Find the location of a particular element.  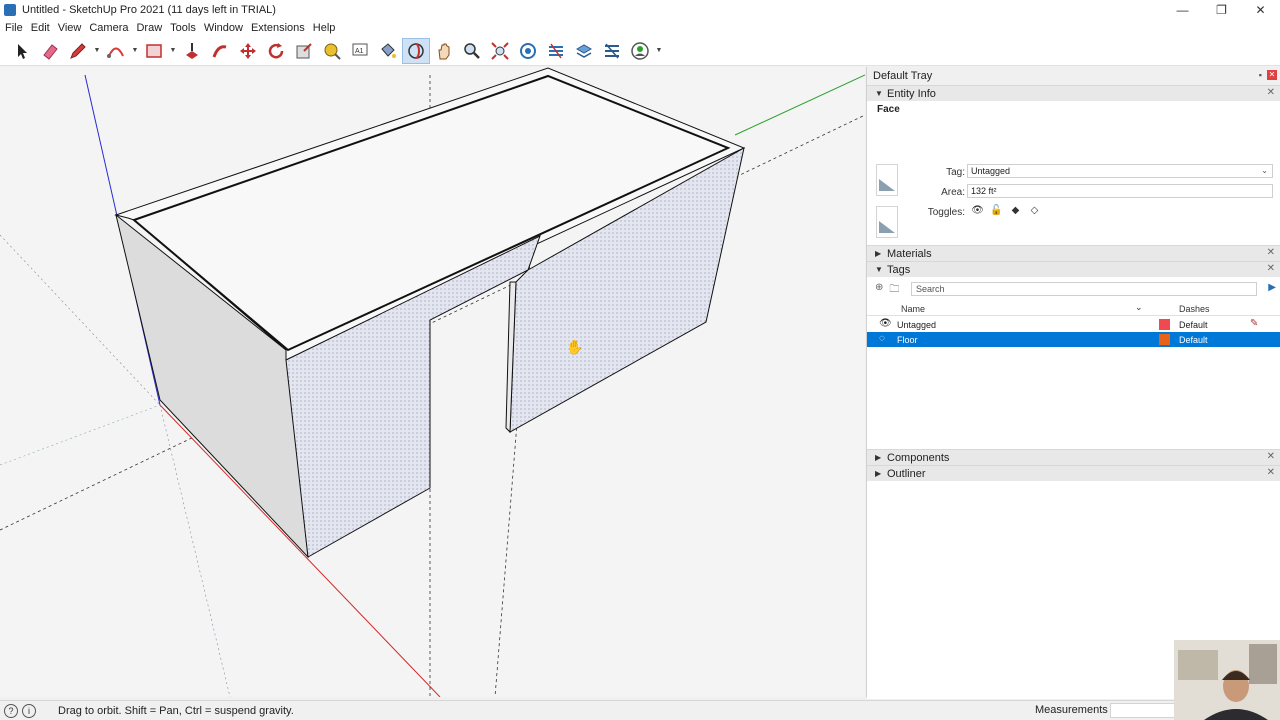

front-material-swatch is located at coordinates (887, 180).